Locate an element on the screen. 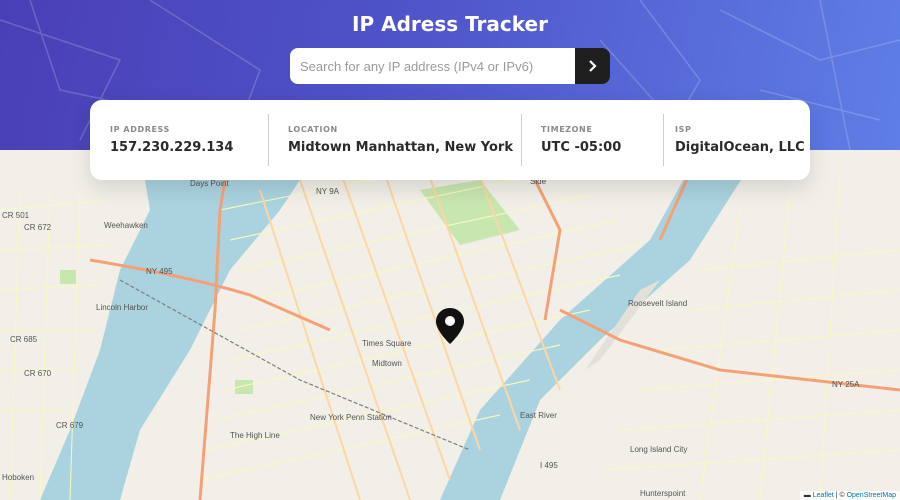  map-label-hunterspoint: Hunterspoint is located at coordinates (663, 493).